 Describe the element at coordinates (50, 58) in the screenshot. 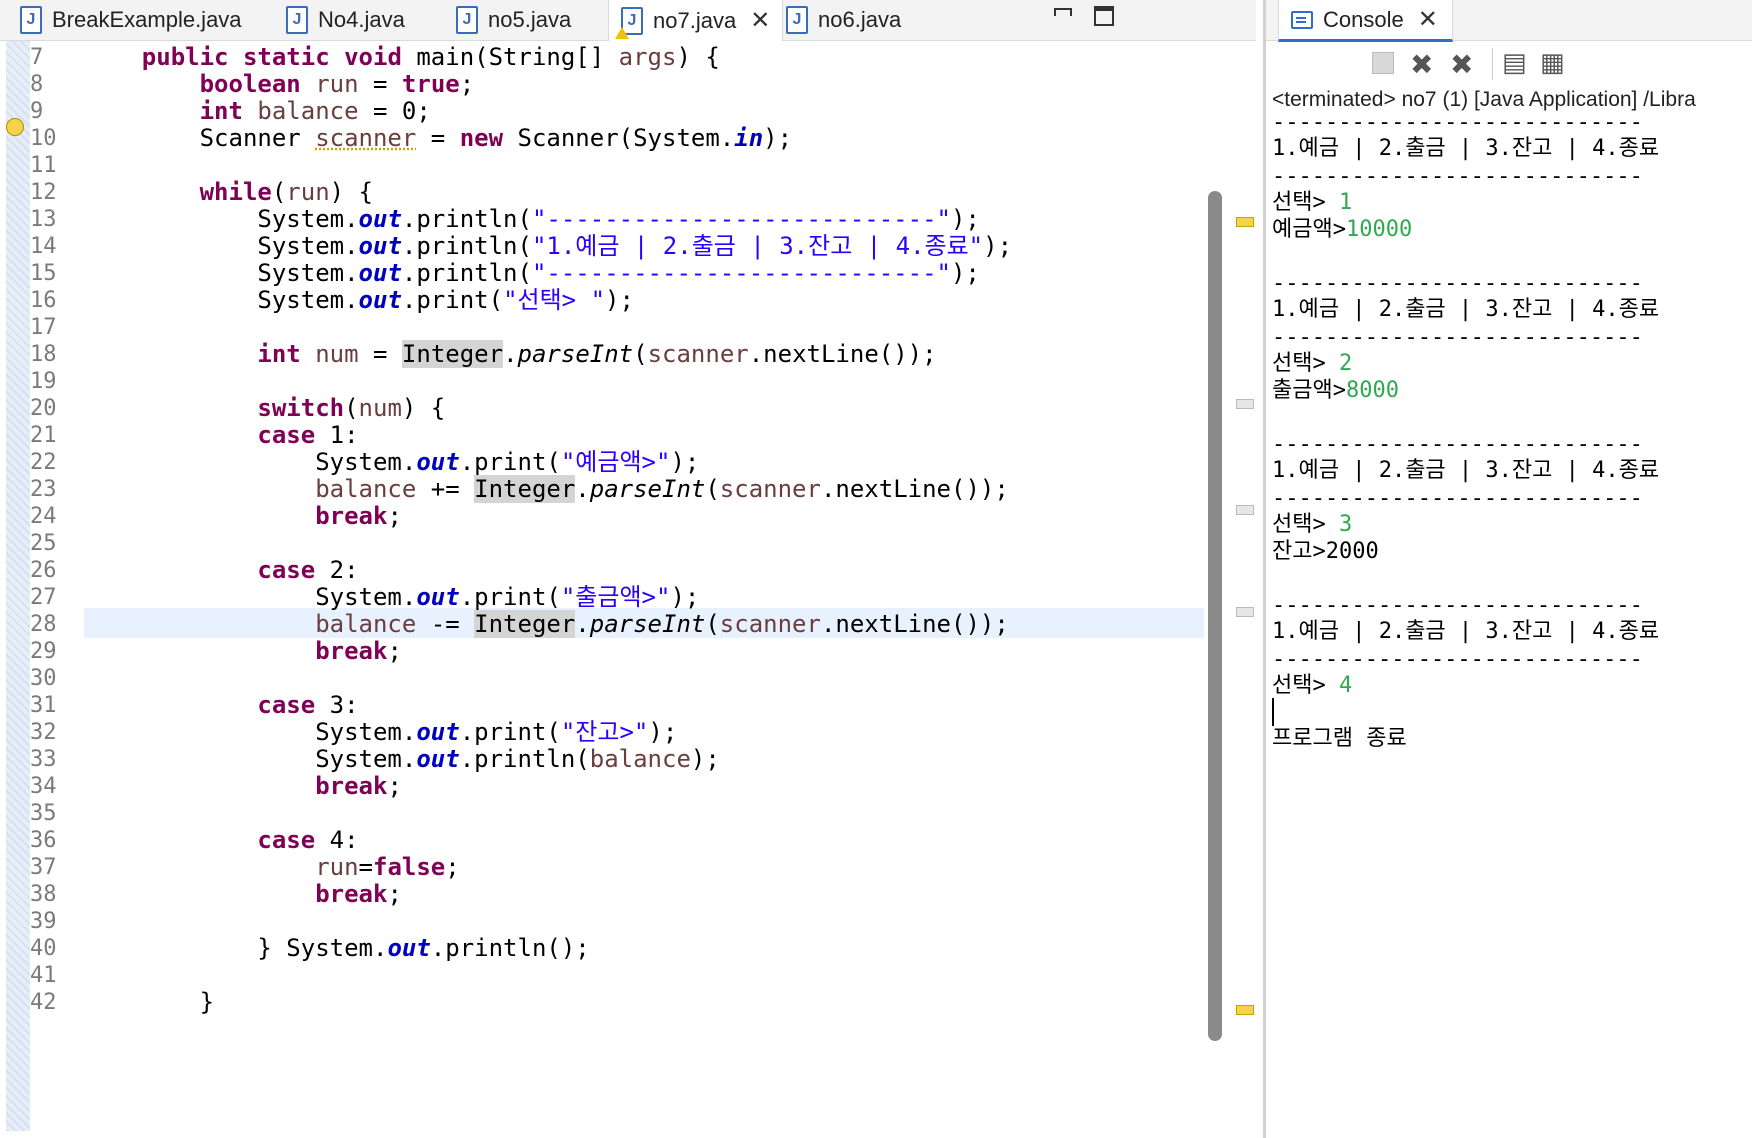

I see `line-number: 7` at that location.